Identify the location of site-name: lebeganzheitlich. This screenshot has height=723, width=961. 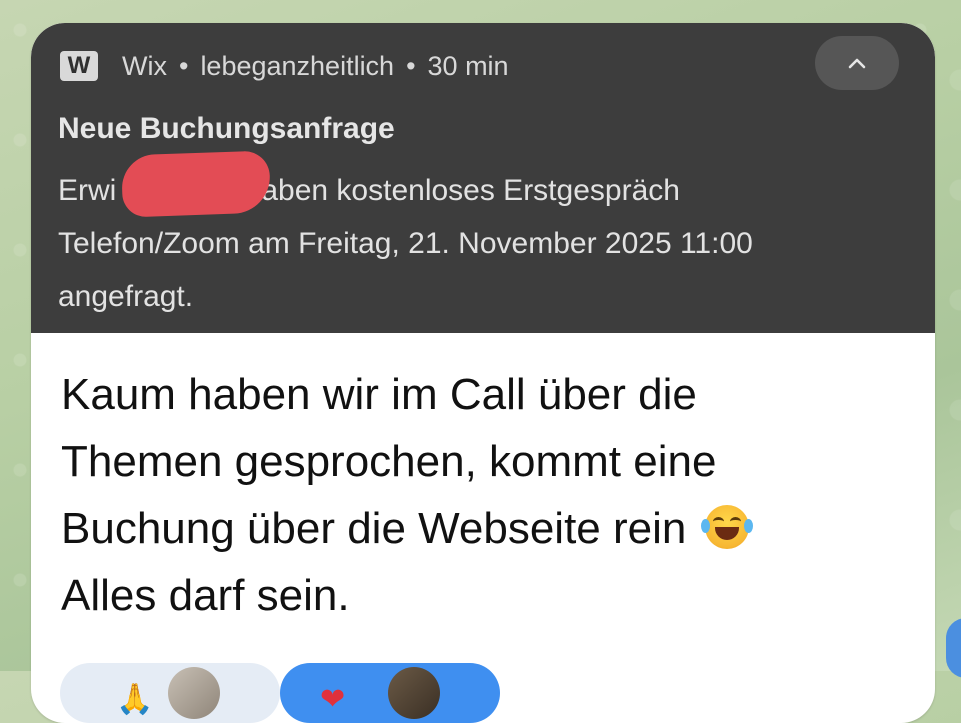
(297, 65).